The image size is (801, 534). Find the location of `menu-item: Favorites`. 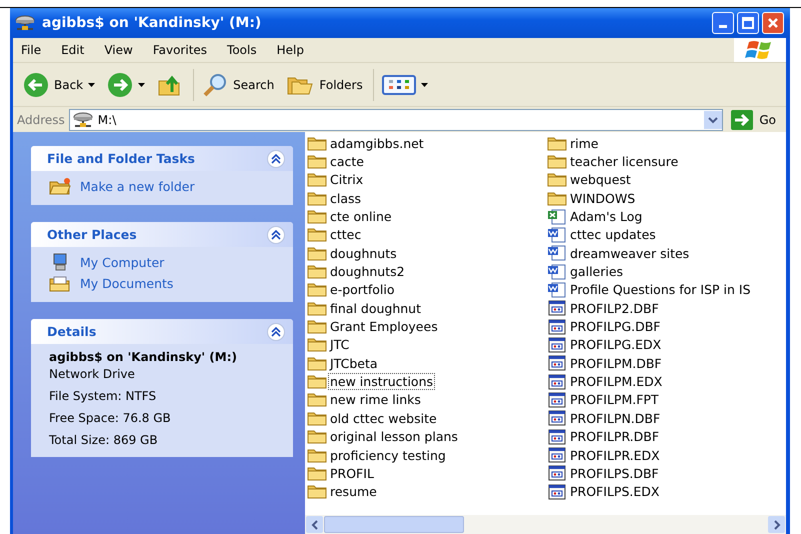

menu-item: Favorites is located at coordinates (180, 50).